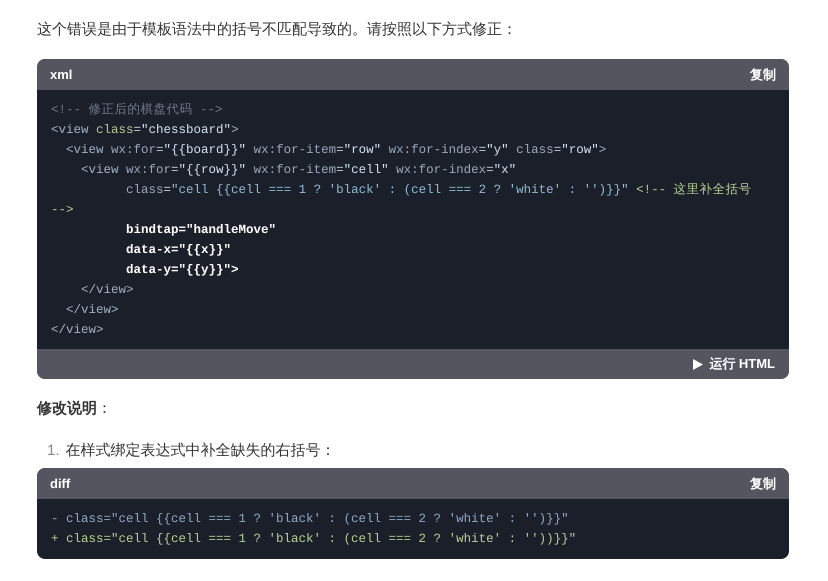 This screenshot has height=581, width=828. What do you see at coordinates (53, 451) in the screenshot?
I see `list-number: 1.` at bounding box center [53, 451].